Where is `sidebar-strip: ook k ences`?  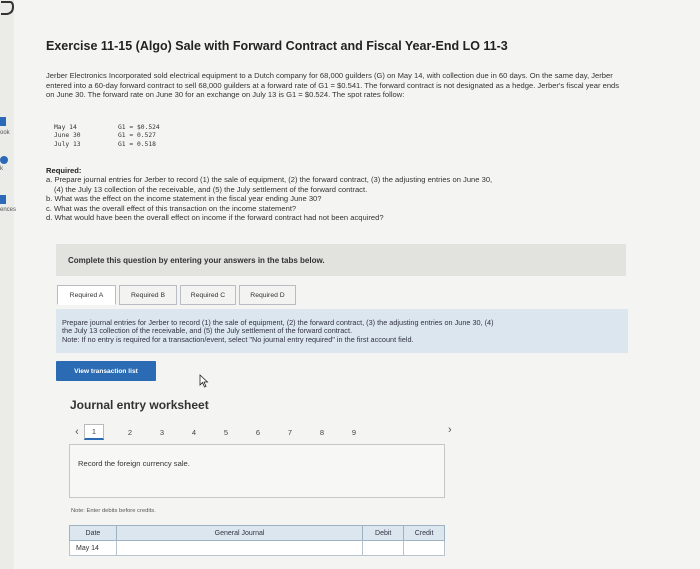 sidebar-strip: ook k ences is located at coordinates (8, 284).